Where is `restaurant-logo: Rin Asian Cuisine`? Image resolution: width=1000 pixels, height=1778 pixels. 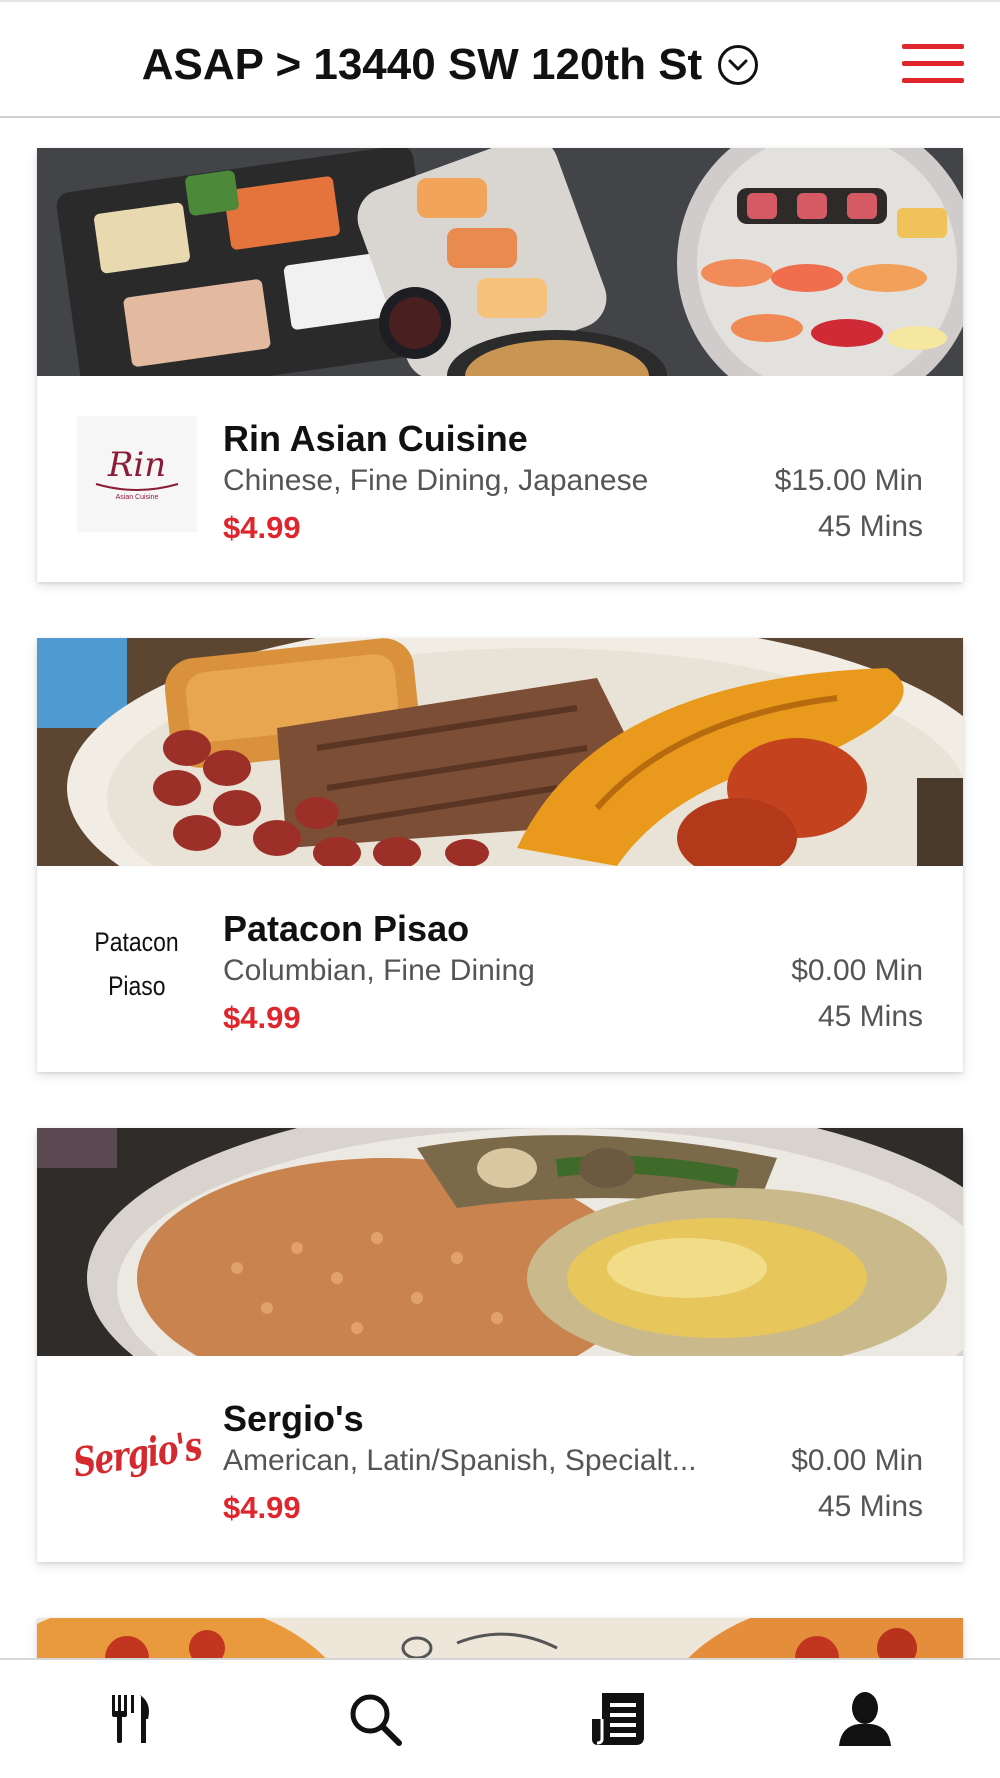 restaurant-logo: Rin Asian Cuisine is located at coordinates (137, 474).